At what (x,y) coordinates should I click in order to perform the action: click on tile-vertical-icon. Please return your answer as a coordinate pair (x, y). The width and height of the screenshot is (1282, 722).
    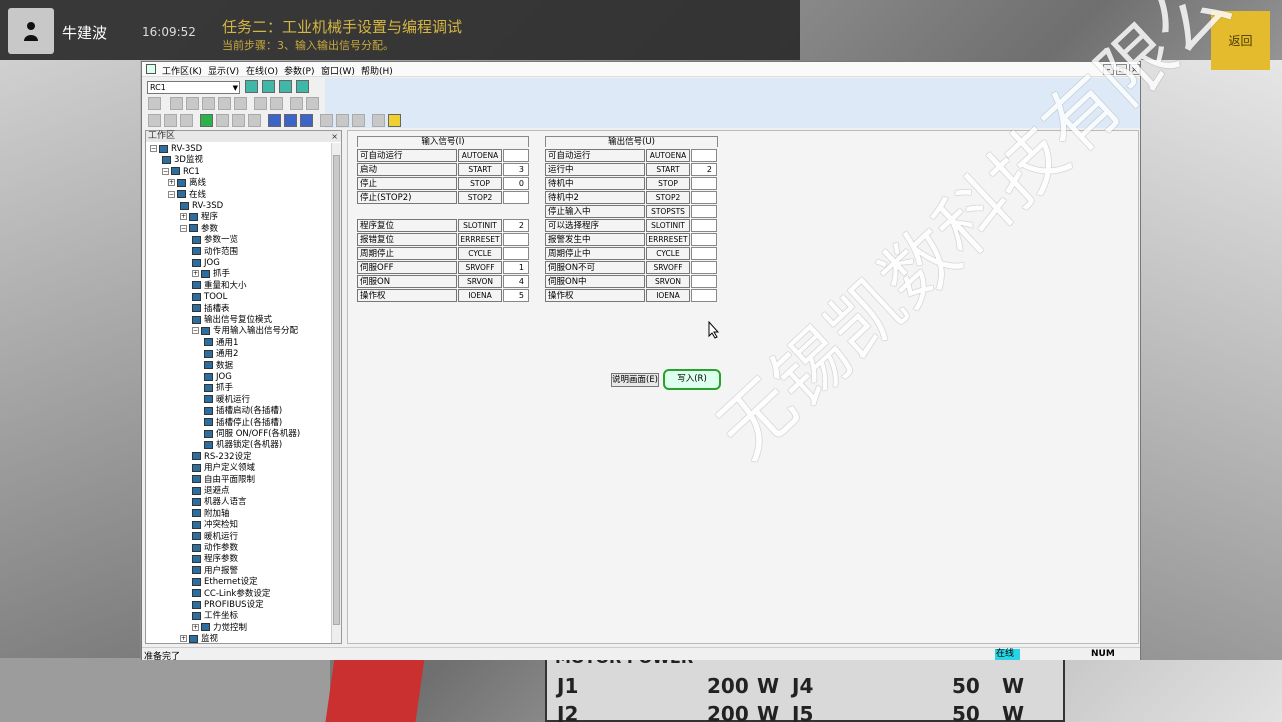
    Looking at the image, I should click on (306, 120).